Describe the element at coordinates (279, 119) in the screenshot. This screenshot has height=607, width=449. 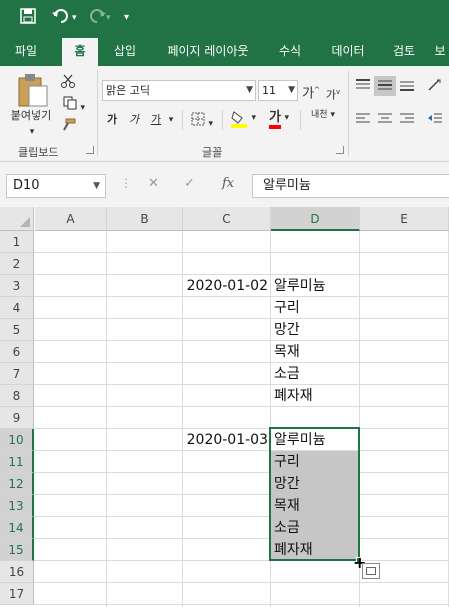
I see `font-color-button: 가 ▾` at that location.